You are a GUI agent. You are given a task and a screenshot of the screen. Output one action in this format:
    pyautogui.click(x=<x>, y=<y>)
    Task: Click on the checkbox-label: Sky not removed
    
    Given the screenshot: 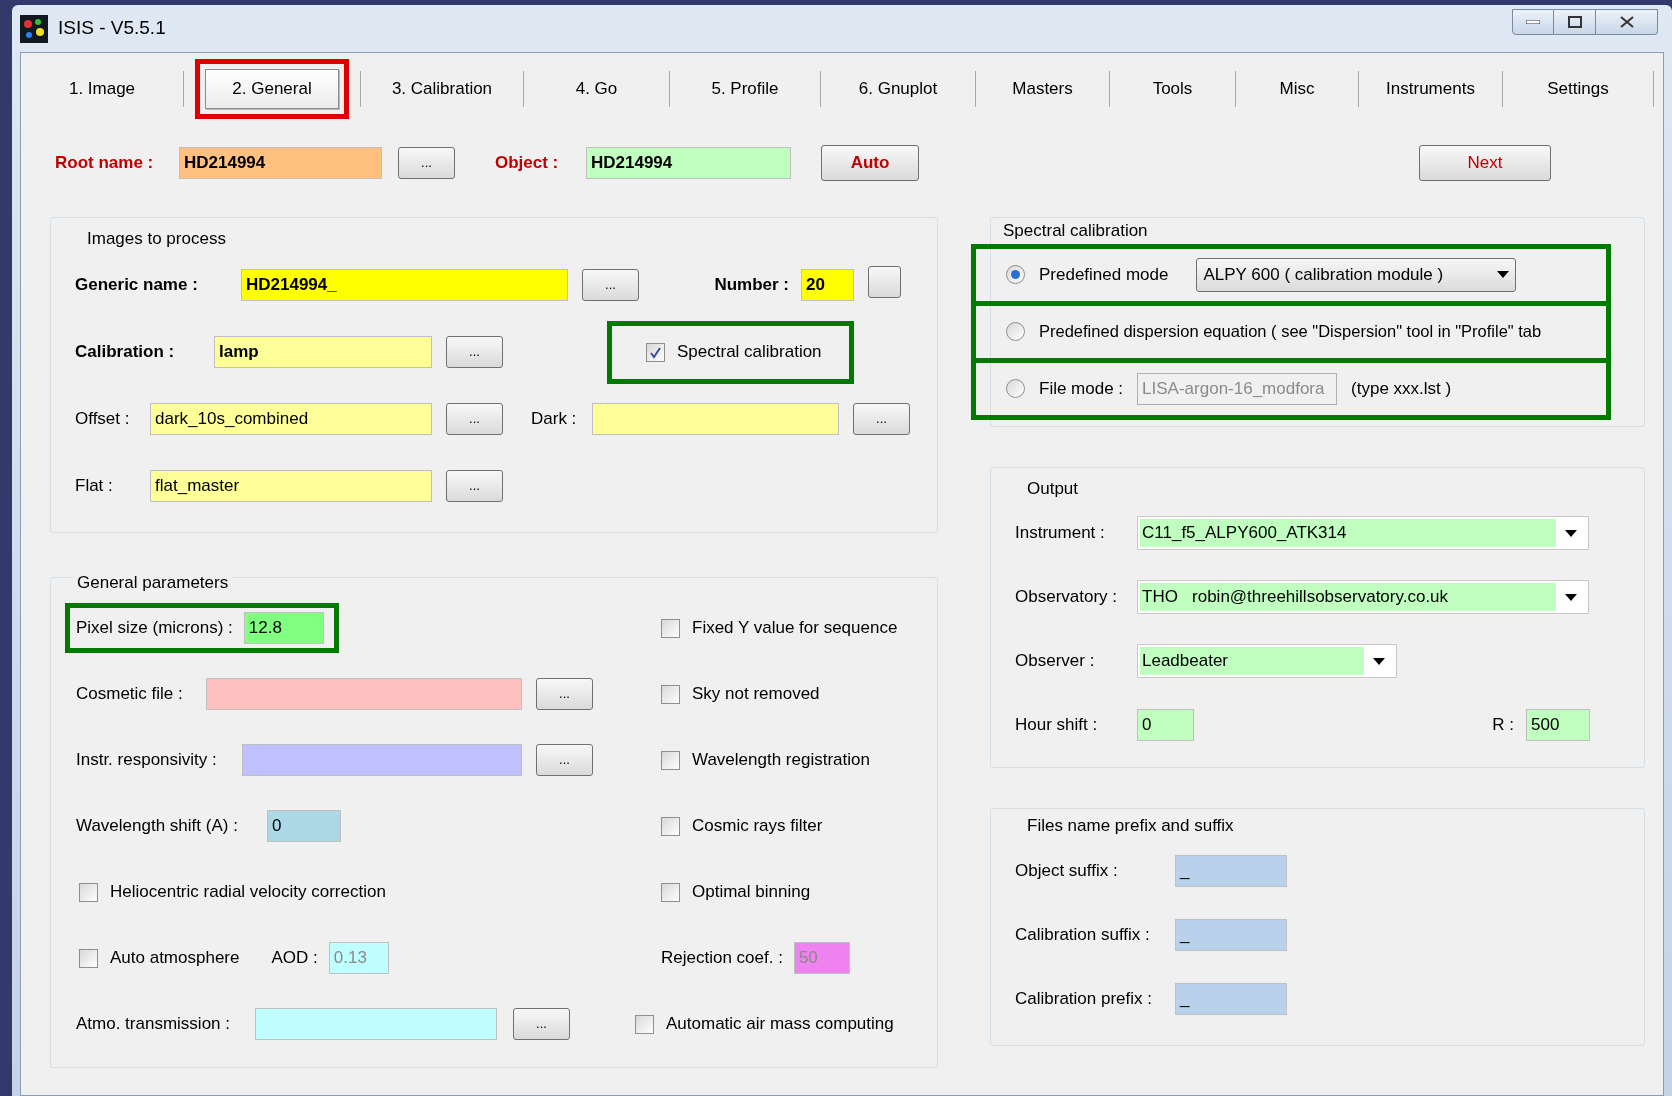 What is the action you would take?
    pyautogui.click(x=756, y=694)
    